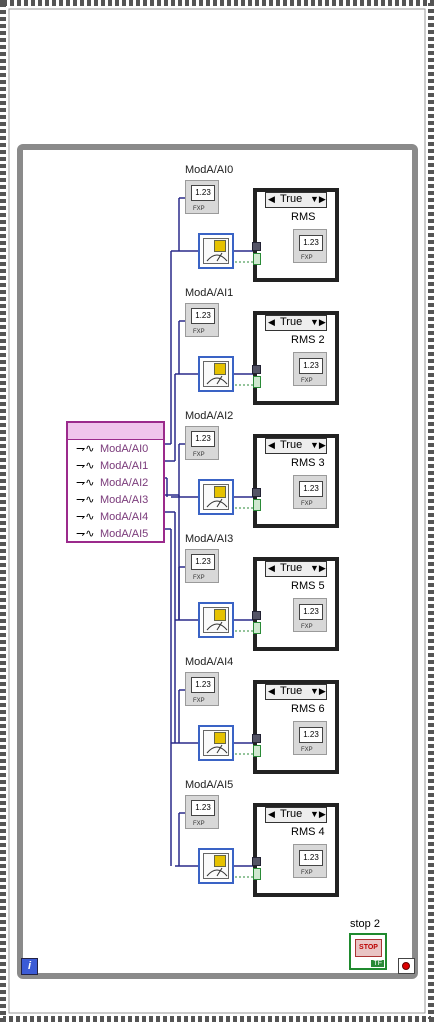 Image resolution: width=445 pixels, height=1025 pixels. I want to click on cluster-channel: ⇁∿ ModA/AI0, so click(116, 449).